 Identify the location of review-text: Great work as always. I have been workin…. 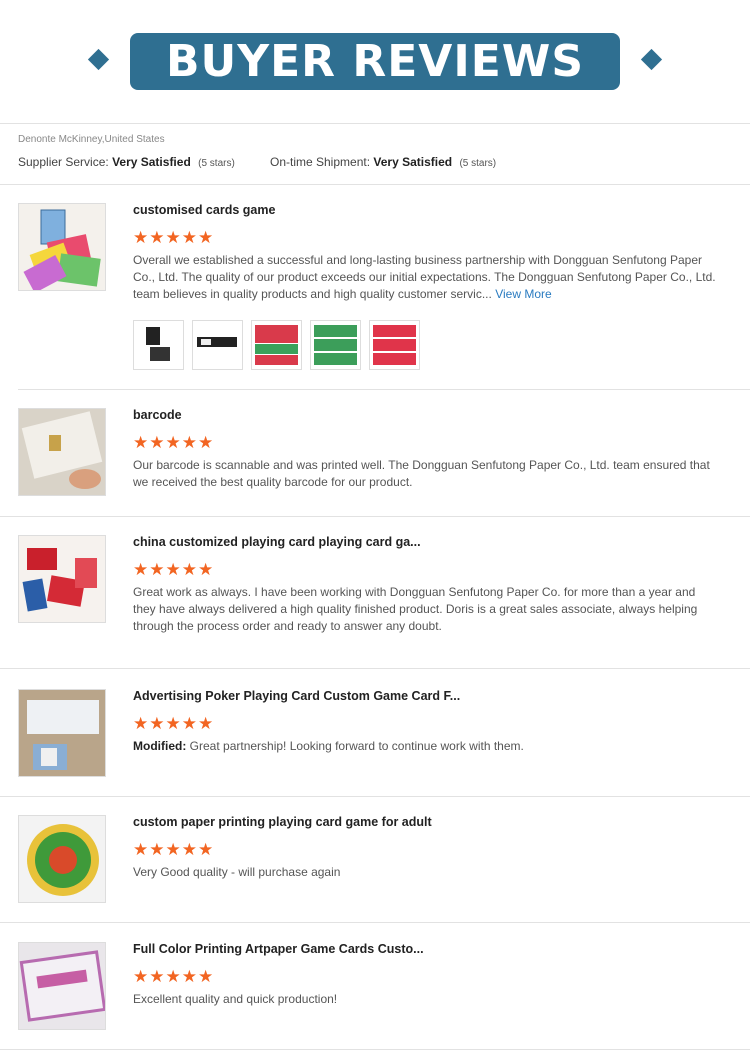
(415, 609).